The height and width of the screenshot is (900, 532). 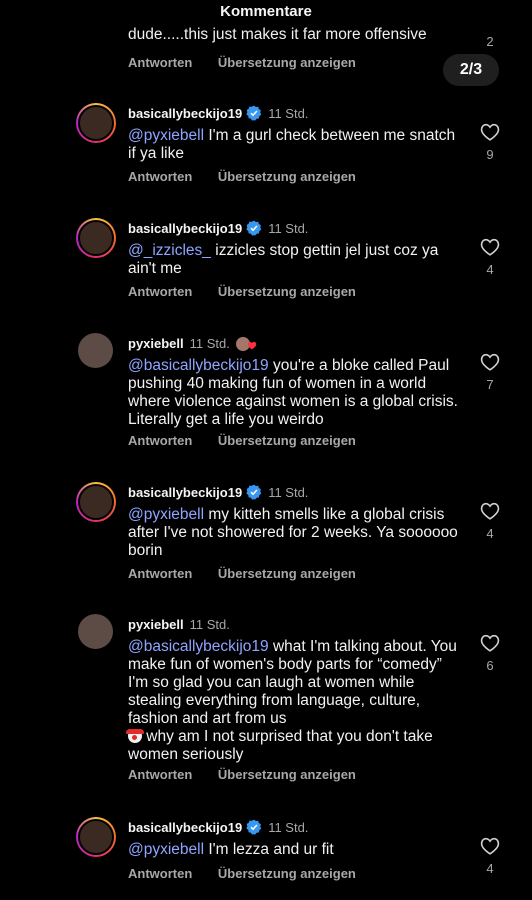 What do you see at coordinates (135, 736) in the screenshot?
I see `clown-face-icon` at bounding box center [135, 736].